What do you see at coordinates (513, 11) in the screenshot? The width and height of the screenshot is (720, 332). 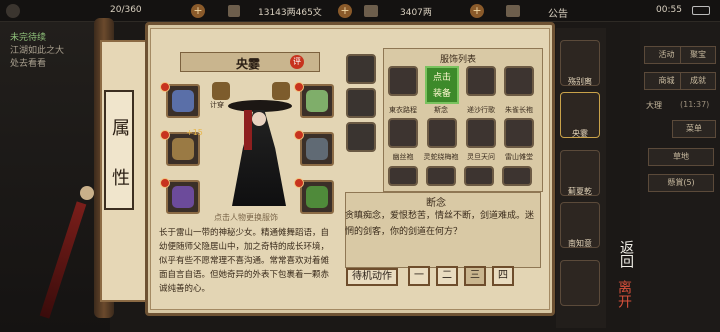 I see `notice-icon` at bounding box center [513, 11].